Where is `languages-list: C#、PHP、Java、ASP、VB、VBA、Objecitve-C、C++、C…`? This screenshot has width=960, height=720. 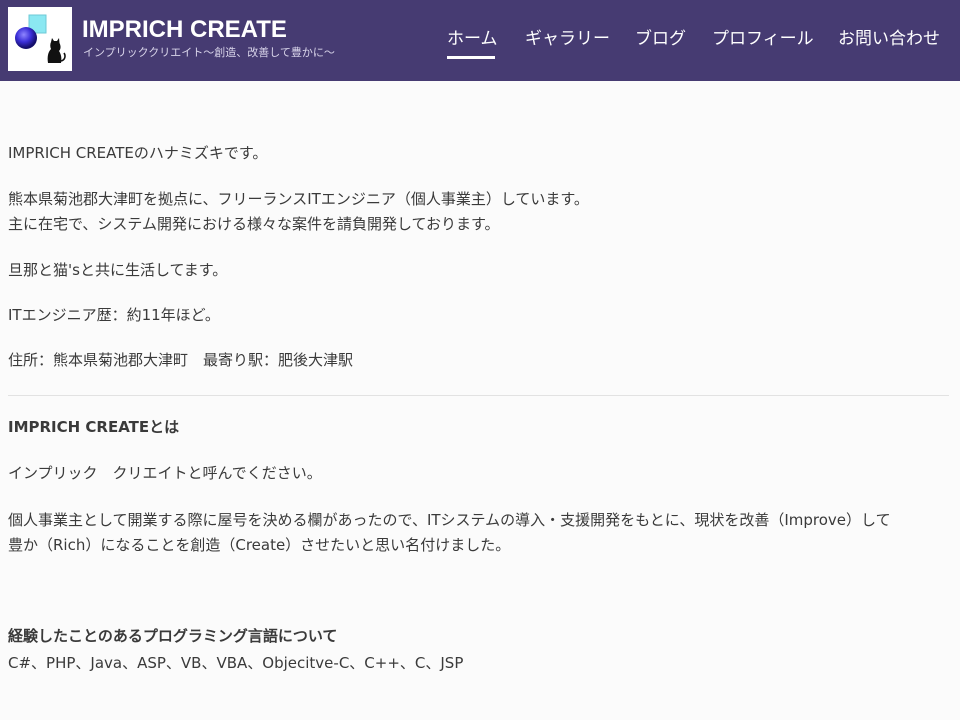 languages-list: C#、PHP、Java、ASP、VB、VBA、Objecitve-C、C++、C… is located at coordinates (236, 663).